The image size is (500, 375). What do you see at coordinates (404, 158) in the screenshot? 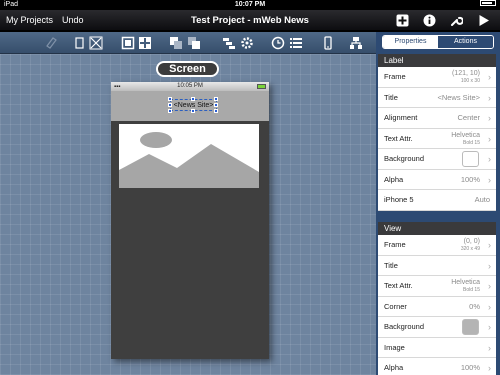
I see `property-label: Background` at bounding box center [404, 158].